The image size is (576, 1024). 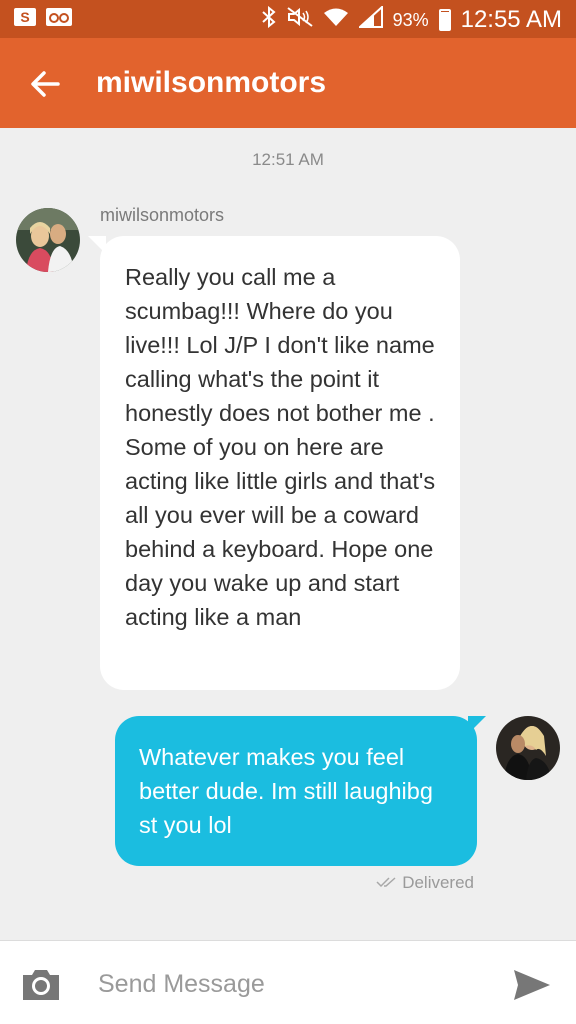 What do you see at coordinates (438, 882) in the screenshot?
I see `delivery-status-label: Delivered` at bounding box center [438, 882].